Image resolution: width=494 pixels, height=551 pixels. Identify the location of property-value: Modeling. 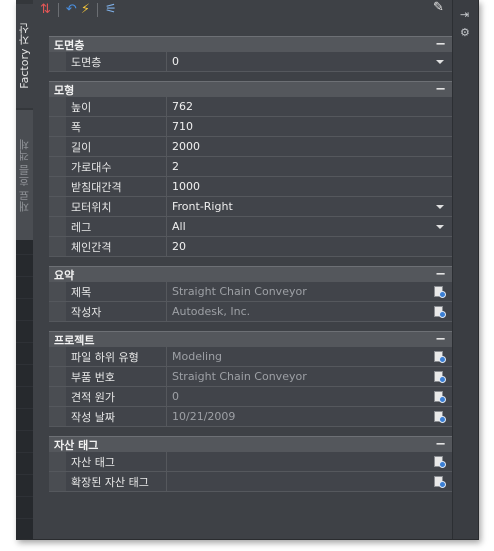
(309, 356).